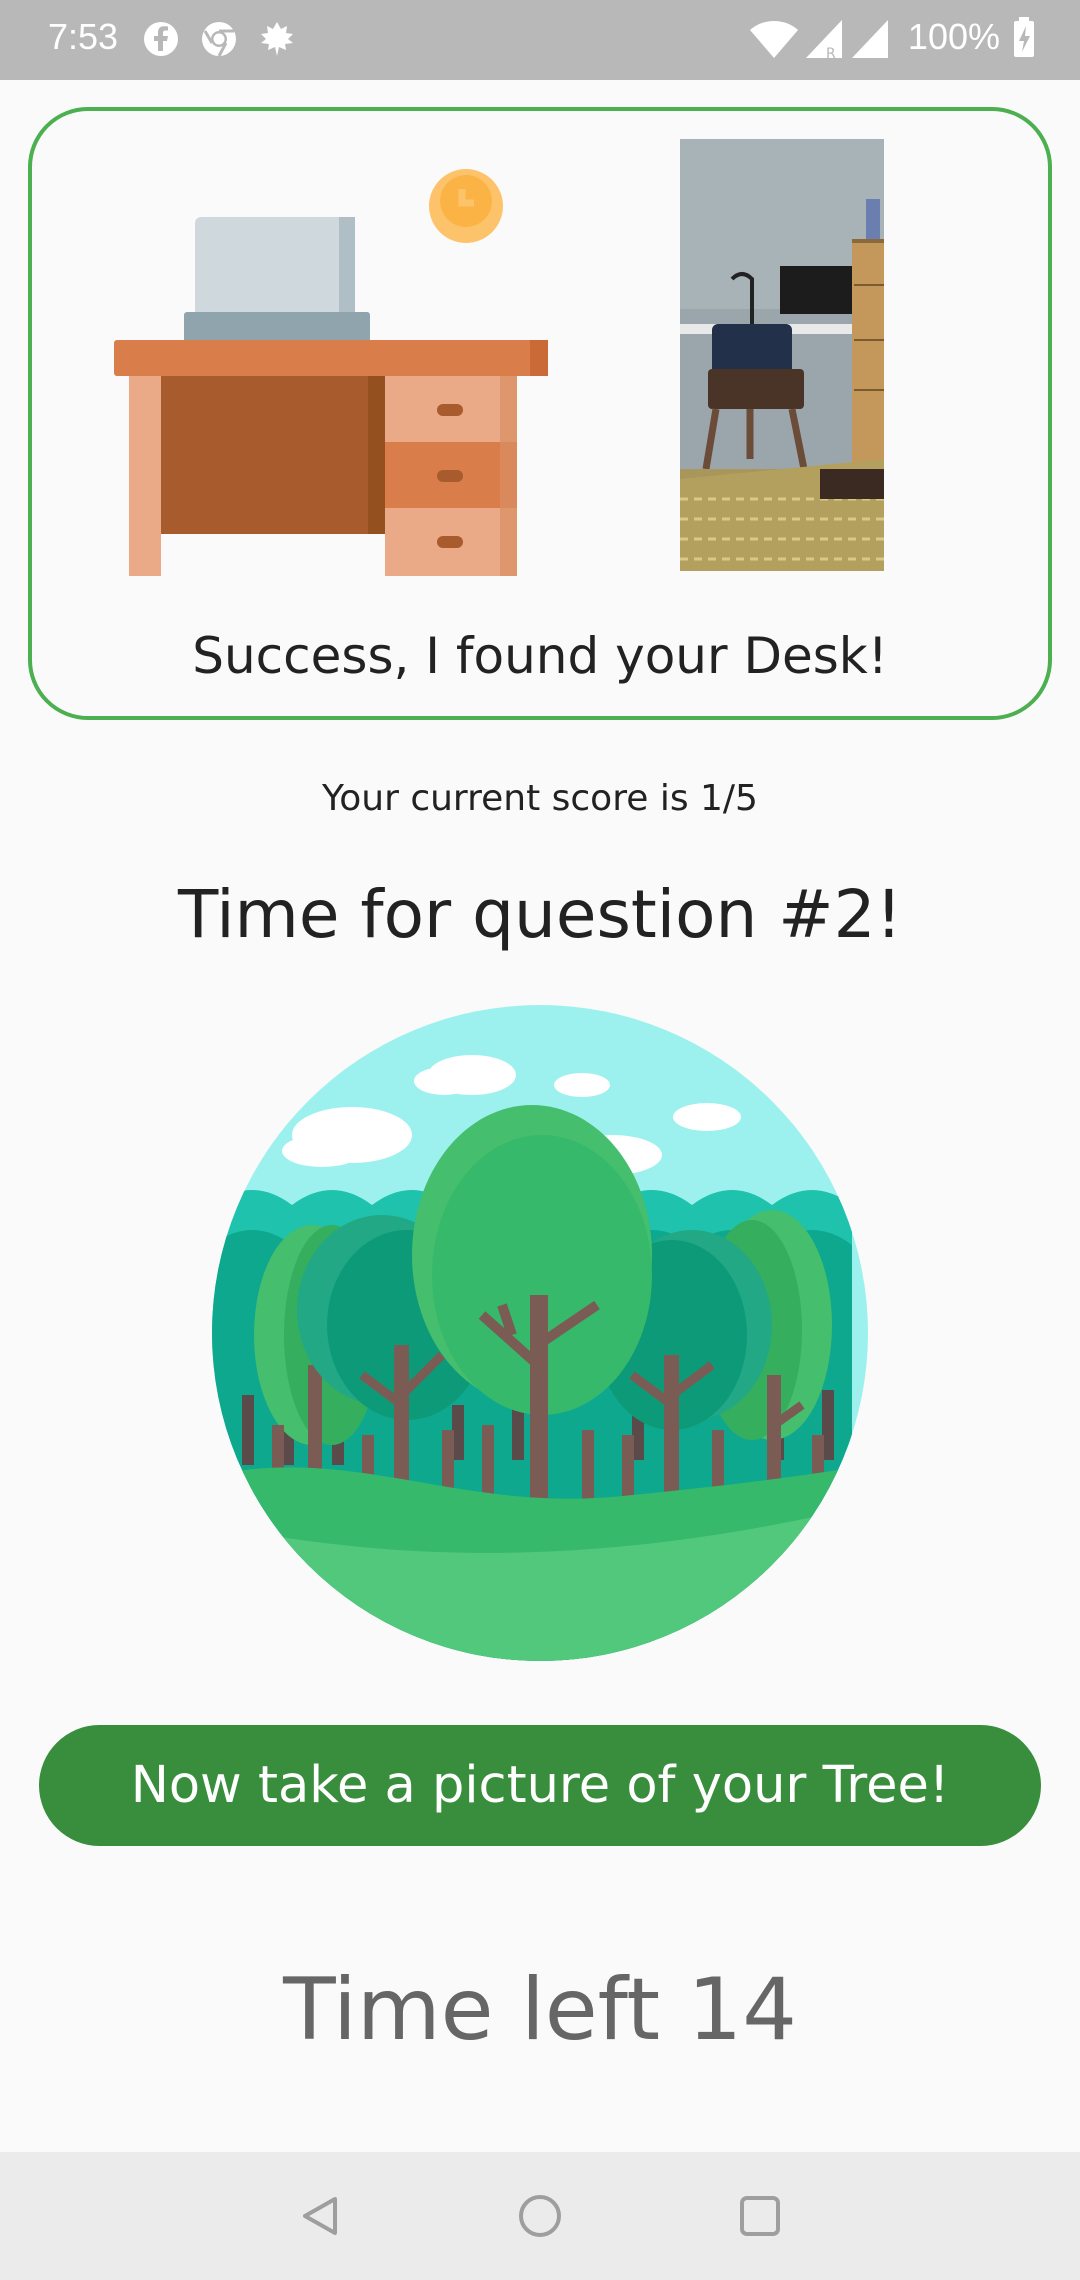 This screenshot has width=1080, height=2280. What do you see at coordinates (1024, 37) in the screenshot?
I see `battery-icon` at bounding box center [1024, 37].